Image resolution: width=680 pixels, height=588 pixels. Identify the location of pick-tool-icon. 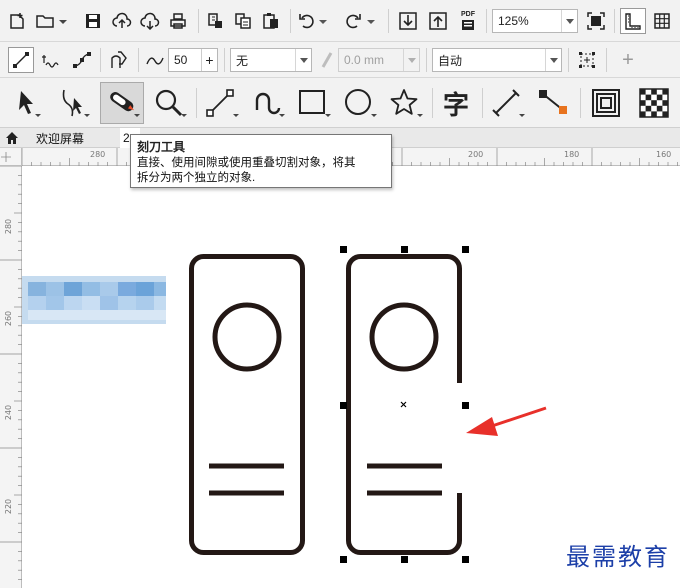
(27, 103).